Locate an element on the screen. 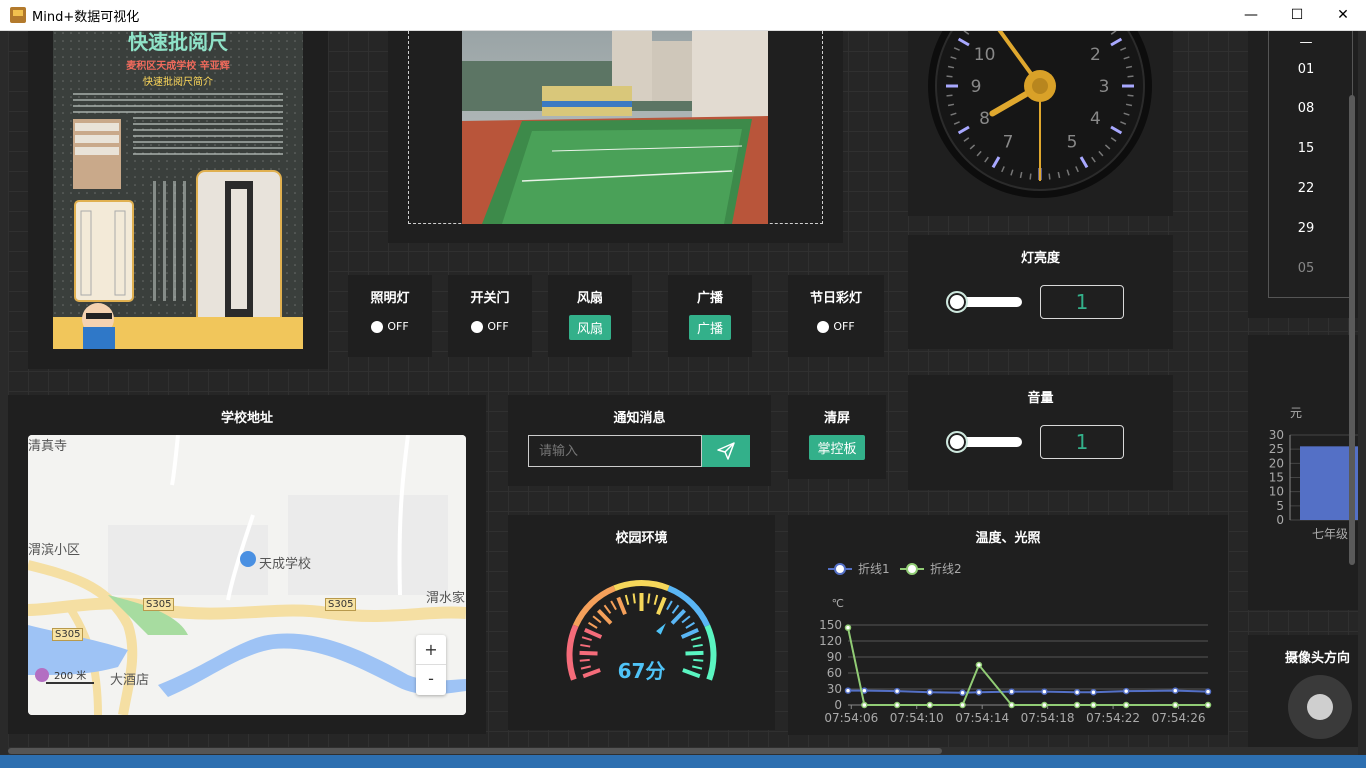  broadcast-button: 广播 is located at coordinates (709, 327).